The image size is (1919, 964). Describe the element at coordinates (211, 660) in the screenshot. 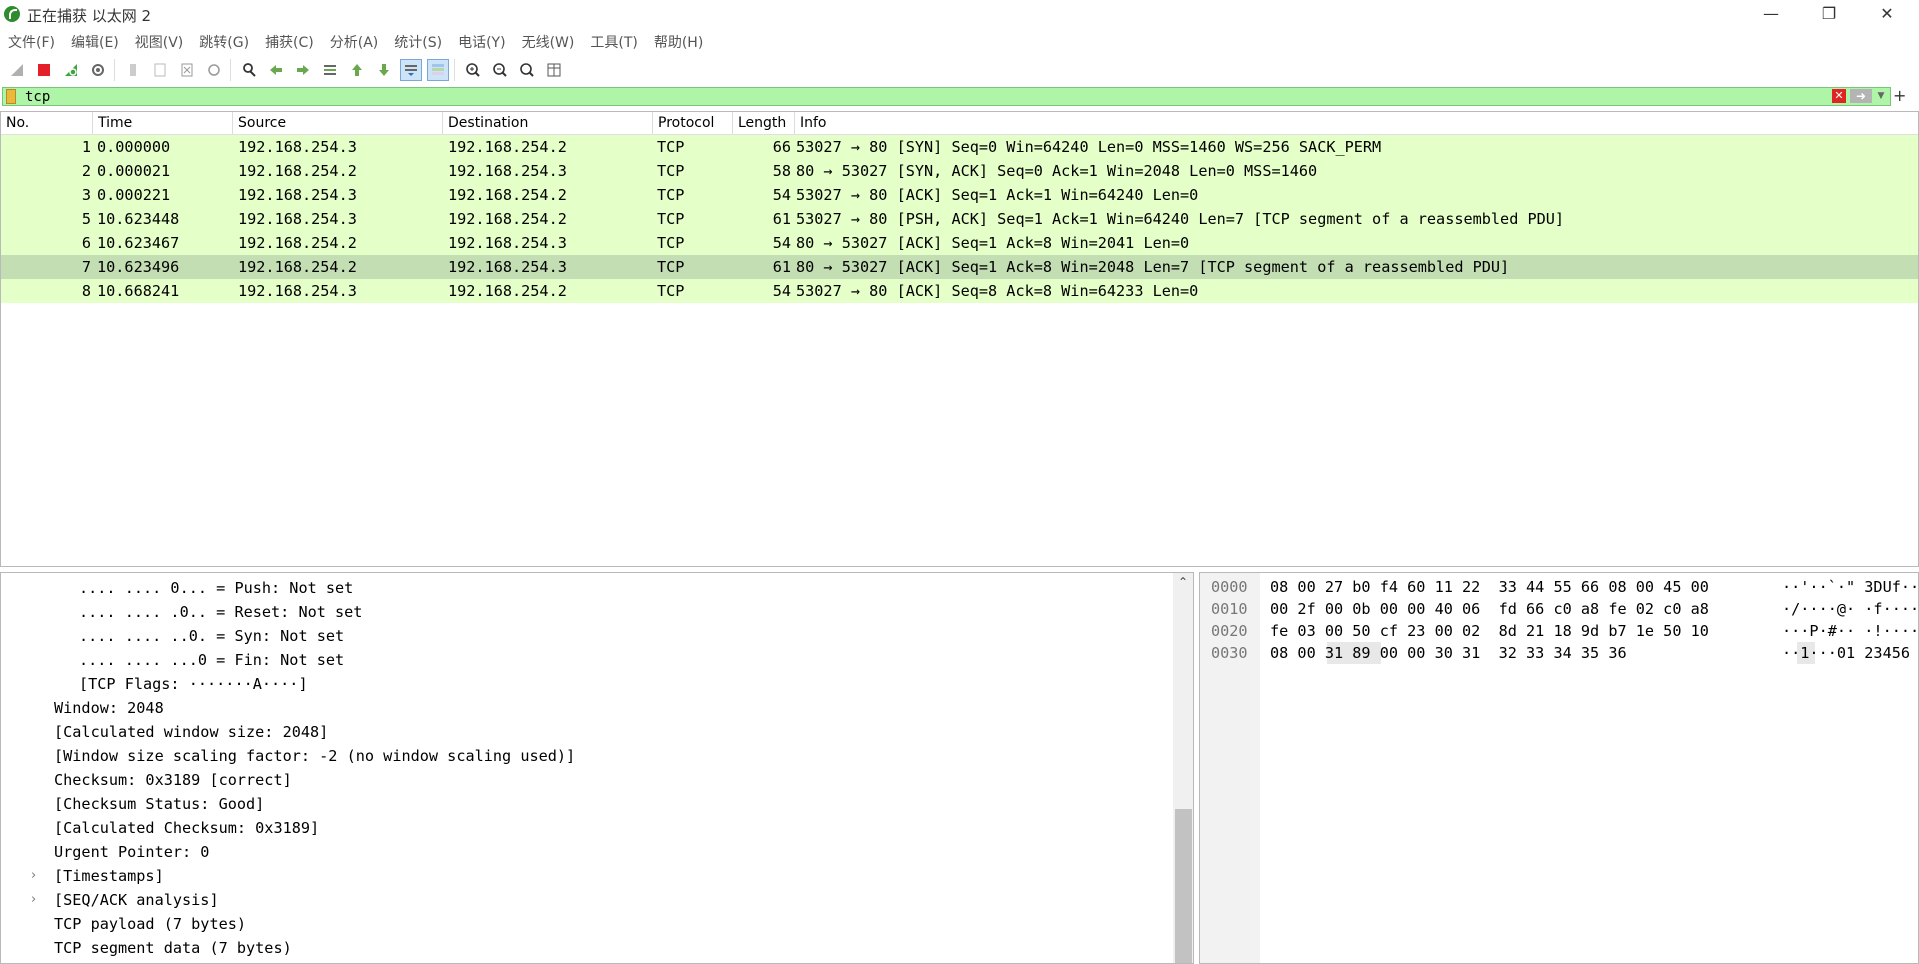

I see `detail-line: .... .... ...0 = Fin: Not set` at that location.